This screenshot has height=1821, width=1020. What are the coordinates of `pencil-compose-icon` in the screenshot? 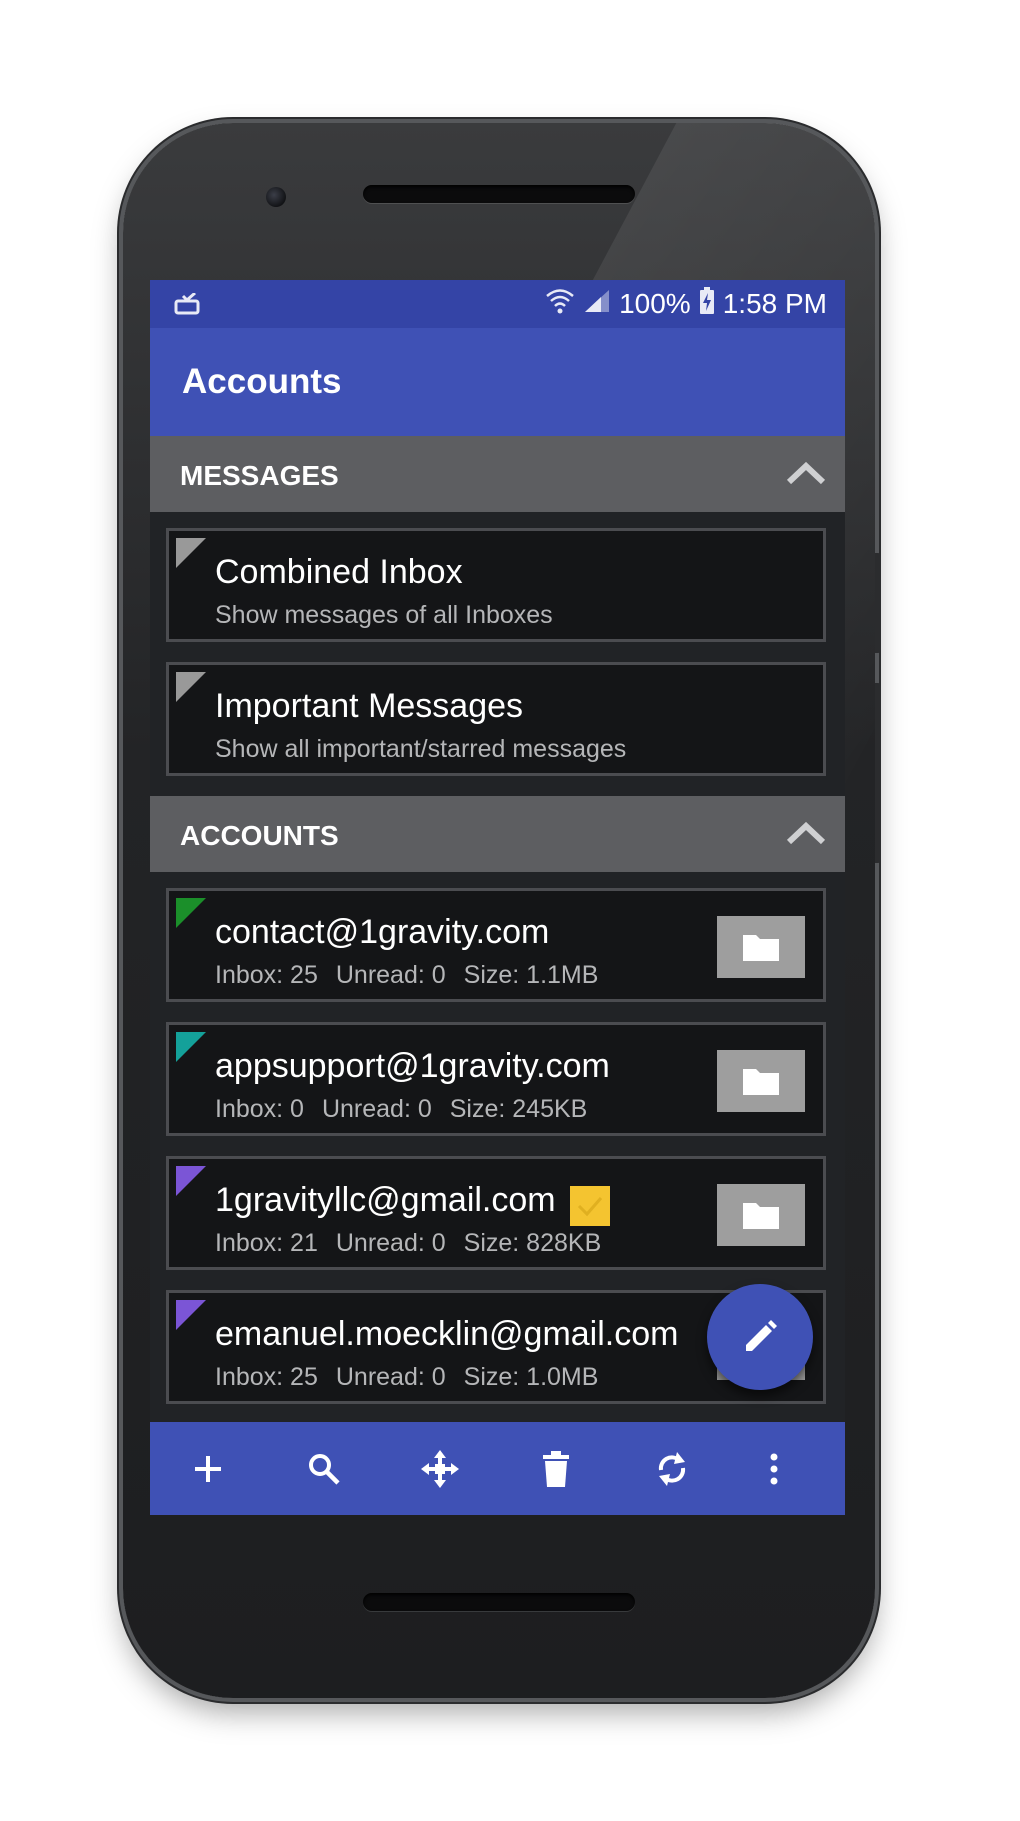 It's located at (761, 1335).